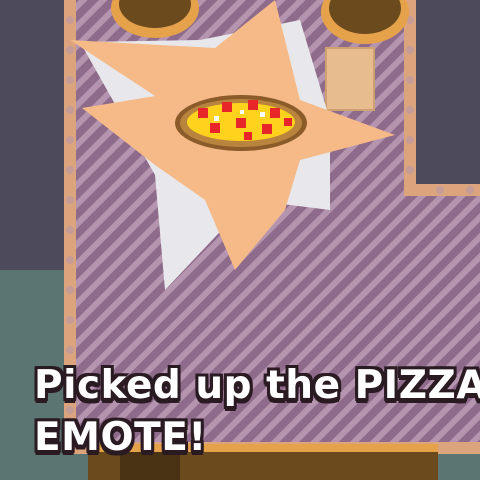 Image resolution: width=480 pixels, height=480 pixels. I want to click on pizza-icon, so click(241, 123).